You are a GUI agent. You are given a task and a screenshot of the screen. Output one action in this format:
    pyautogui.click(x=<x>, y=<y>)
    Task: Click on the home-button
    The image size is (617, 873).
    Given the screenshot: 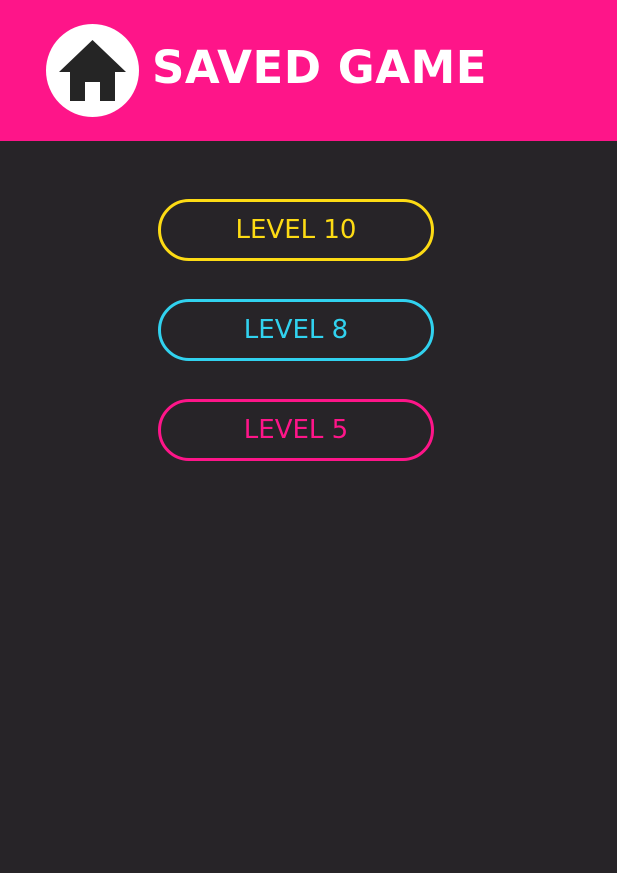 What is the action you would take?
    pyautogui.click(x=92, y=70)
    